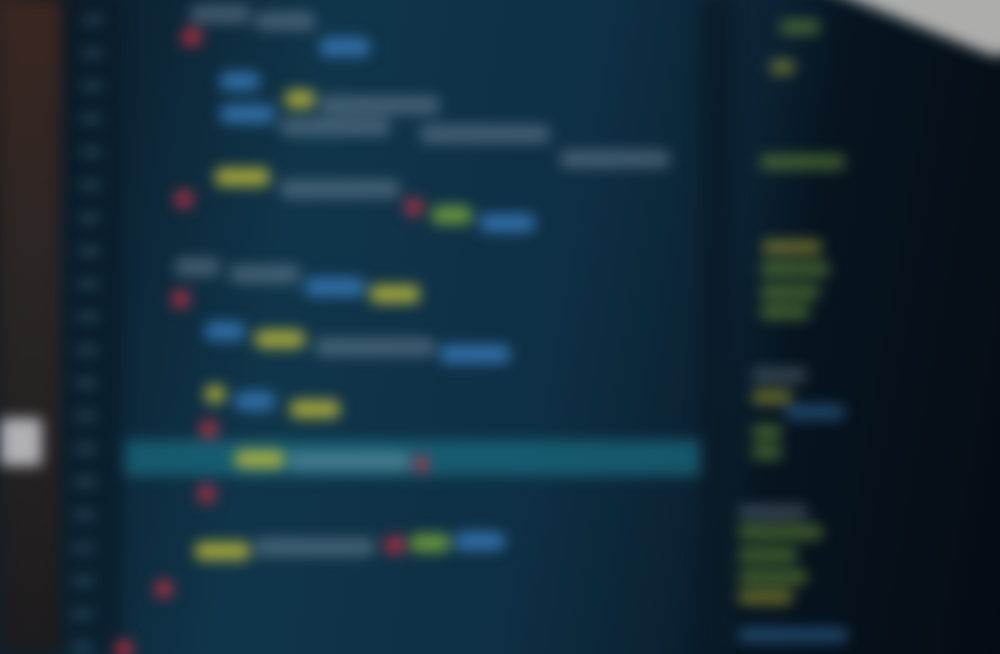  I want to click on monitor-bezel-left, so click(31, 327).